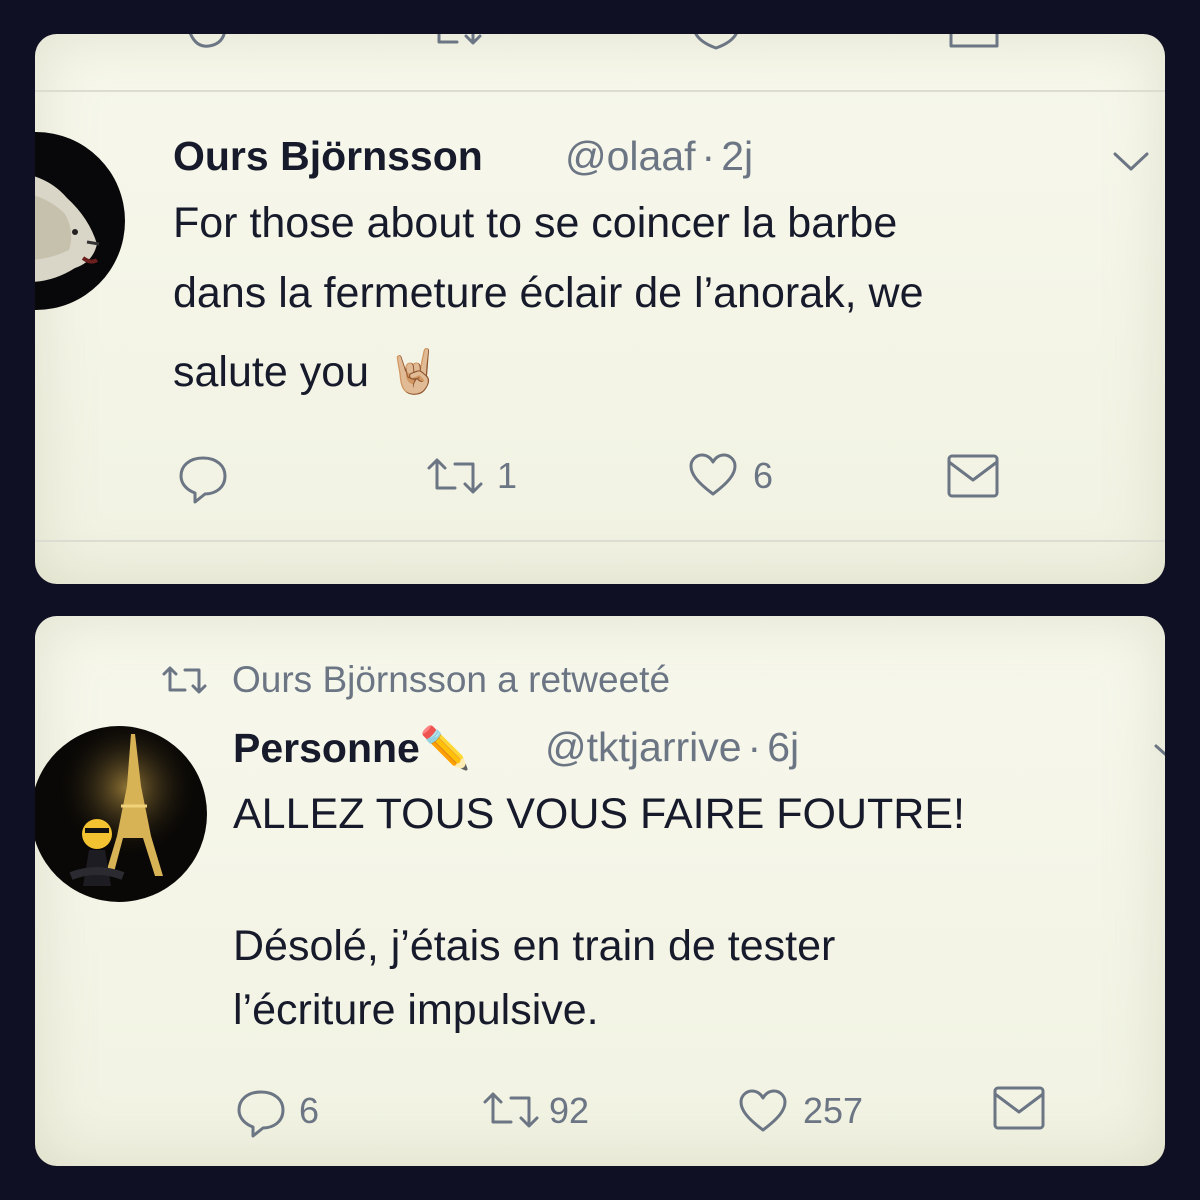 Image resolution: width=1200 pixels, height=1200 pixels. What do you see at coordinates (413, 372) in the screenshot?
I see `rock-on-emoji: 🤘🏼` at bounding box center [413, 372].